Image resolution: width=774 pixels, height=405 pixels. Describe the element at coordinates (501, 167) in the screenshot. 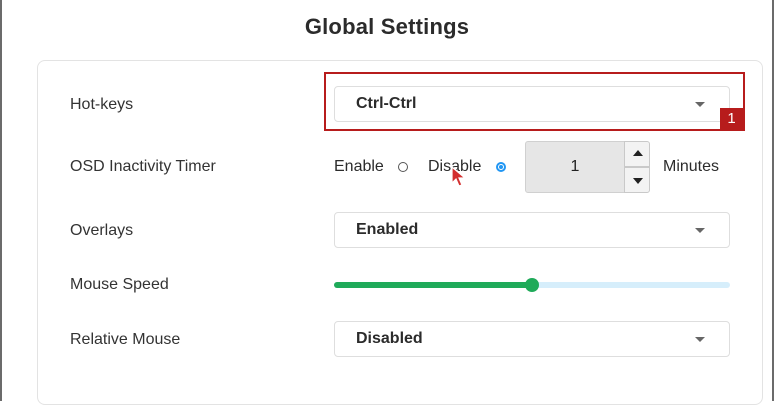

I see `osd-disable-radio` at that location.